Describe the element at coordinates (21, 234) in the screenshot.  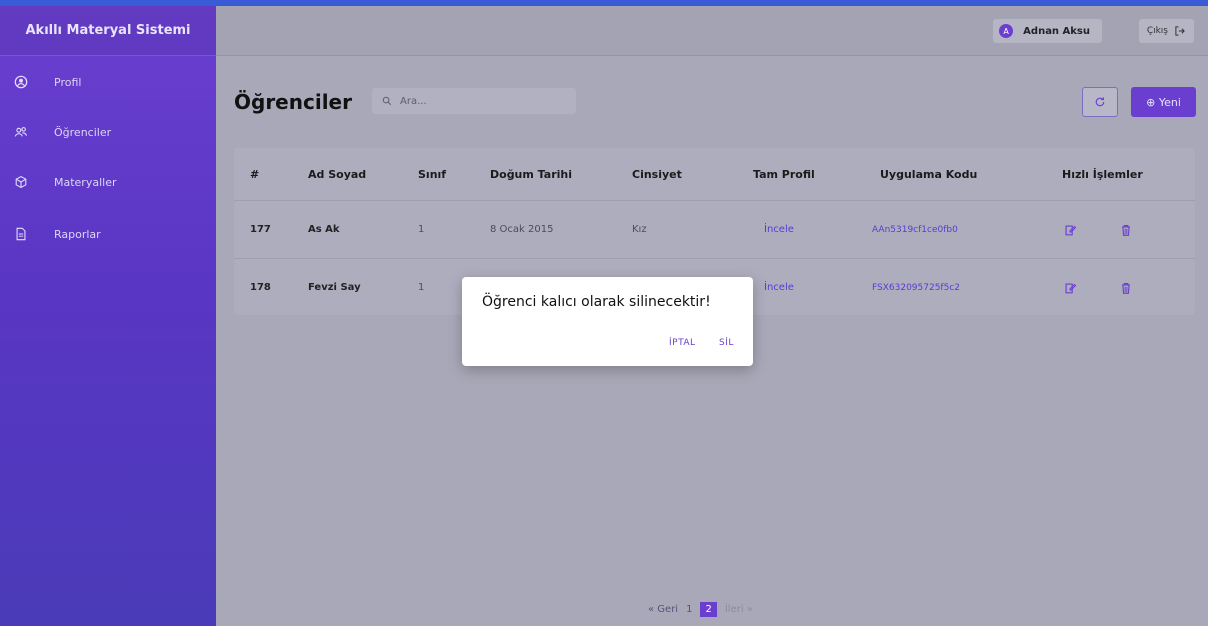
I see `document-icon` at that location.